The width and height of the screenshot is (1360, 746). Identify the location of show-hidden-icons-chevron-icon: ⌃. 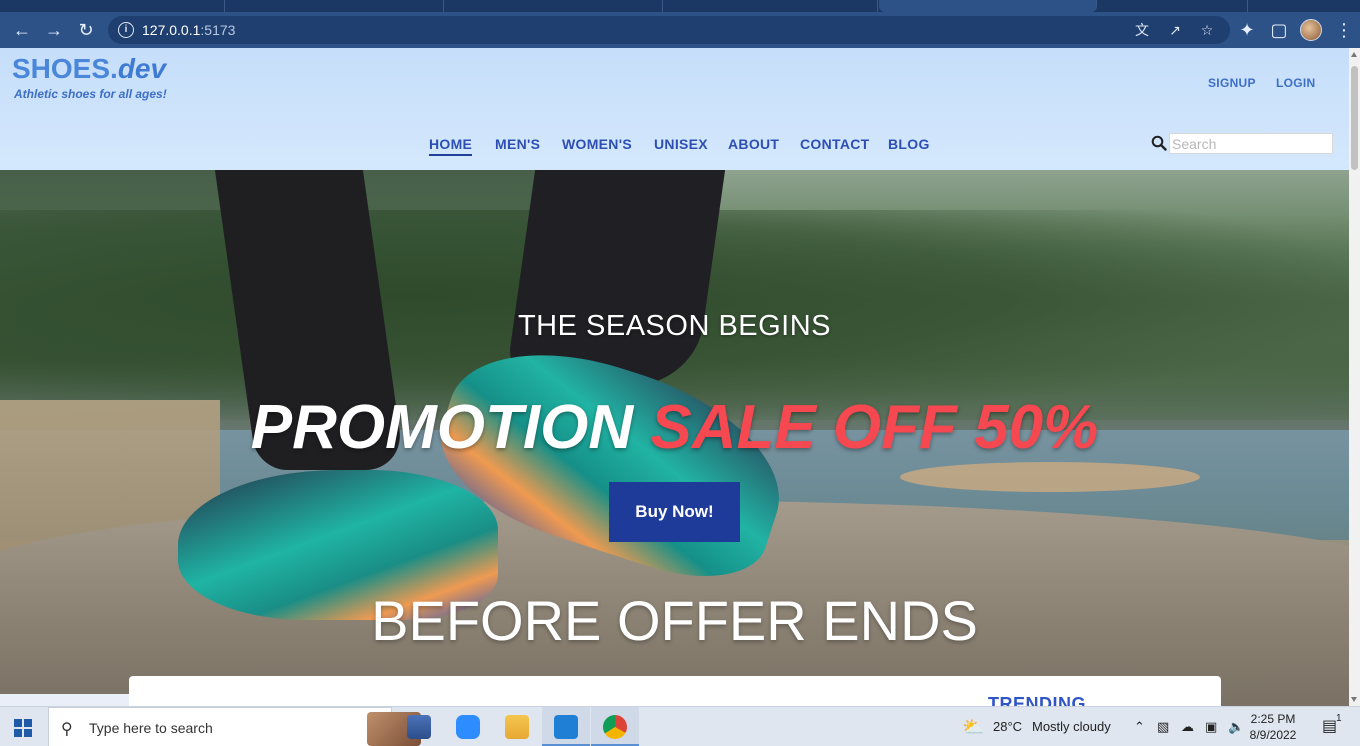
(1139, 726).